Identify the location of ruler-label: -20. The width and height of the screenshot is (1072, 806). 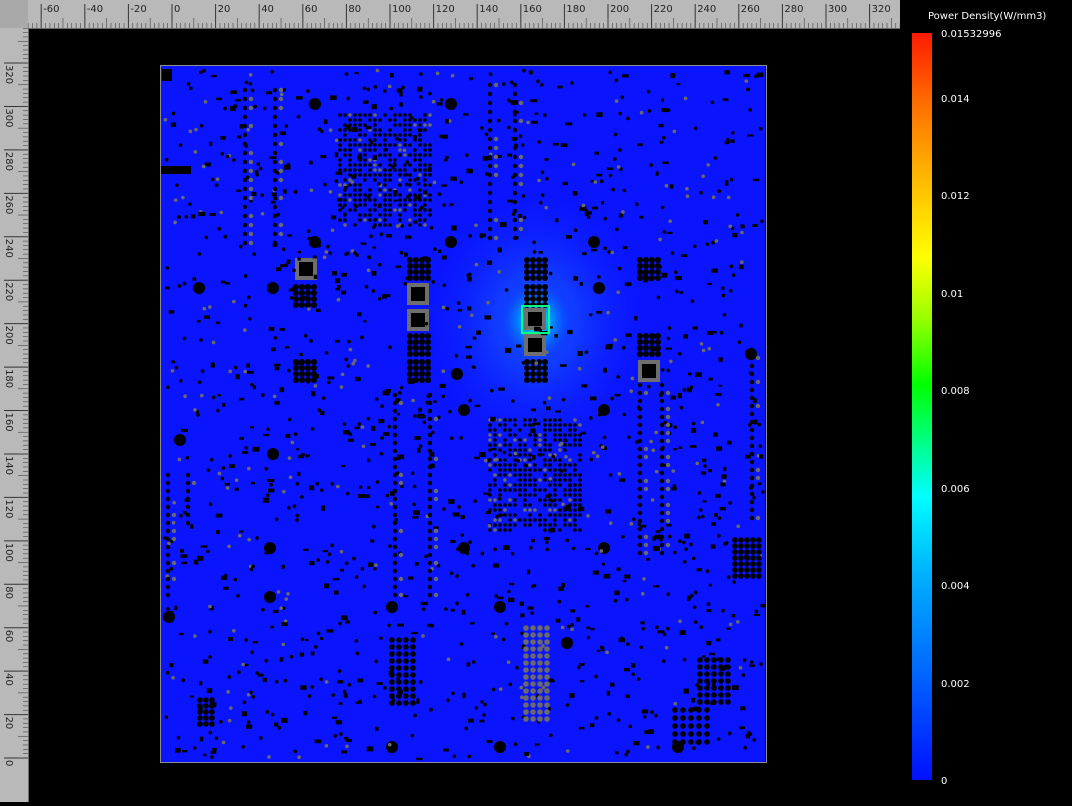
(138, 9).